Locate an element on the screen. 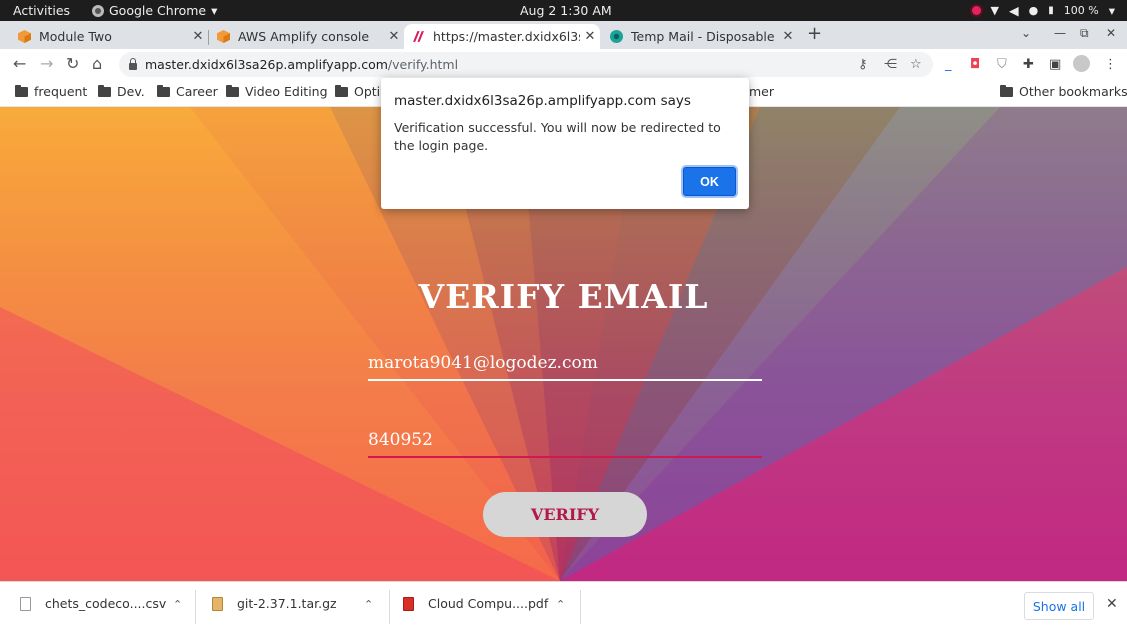 This screenshot has width=1127, height=629. bookmark-label: Other bookmarks is located at coordinates (1073, 91).